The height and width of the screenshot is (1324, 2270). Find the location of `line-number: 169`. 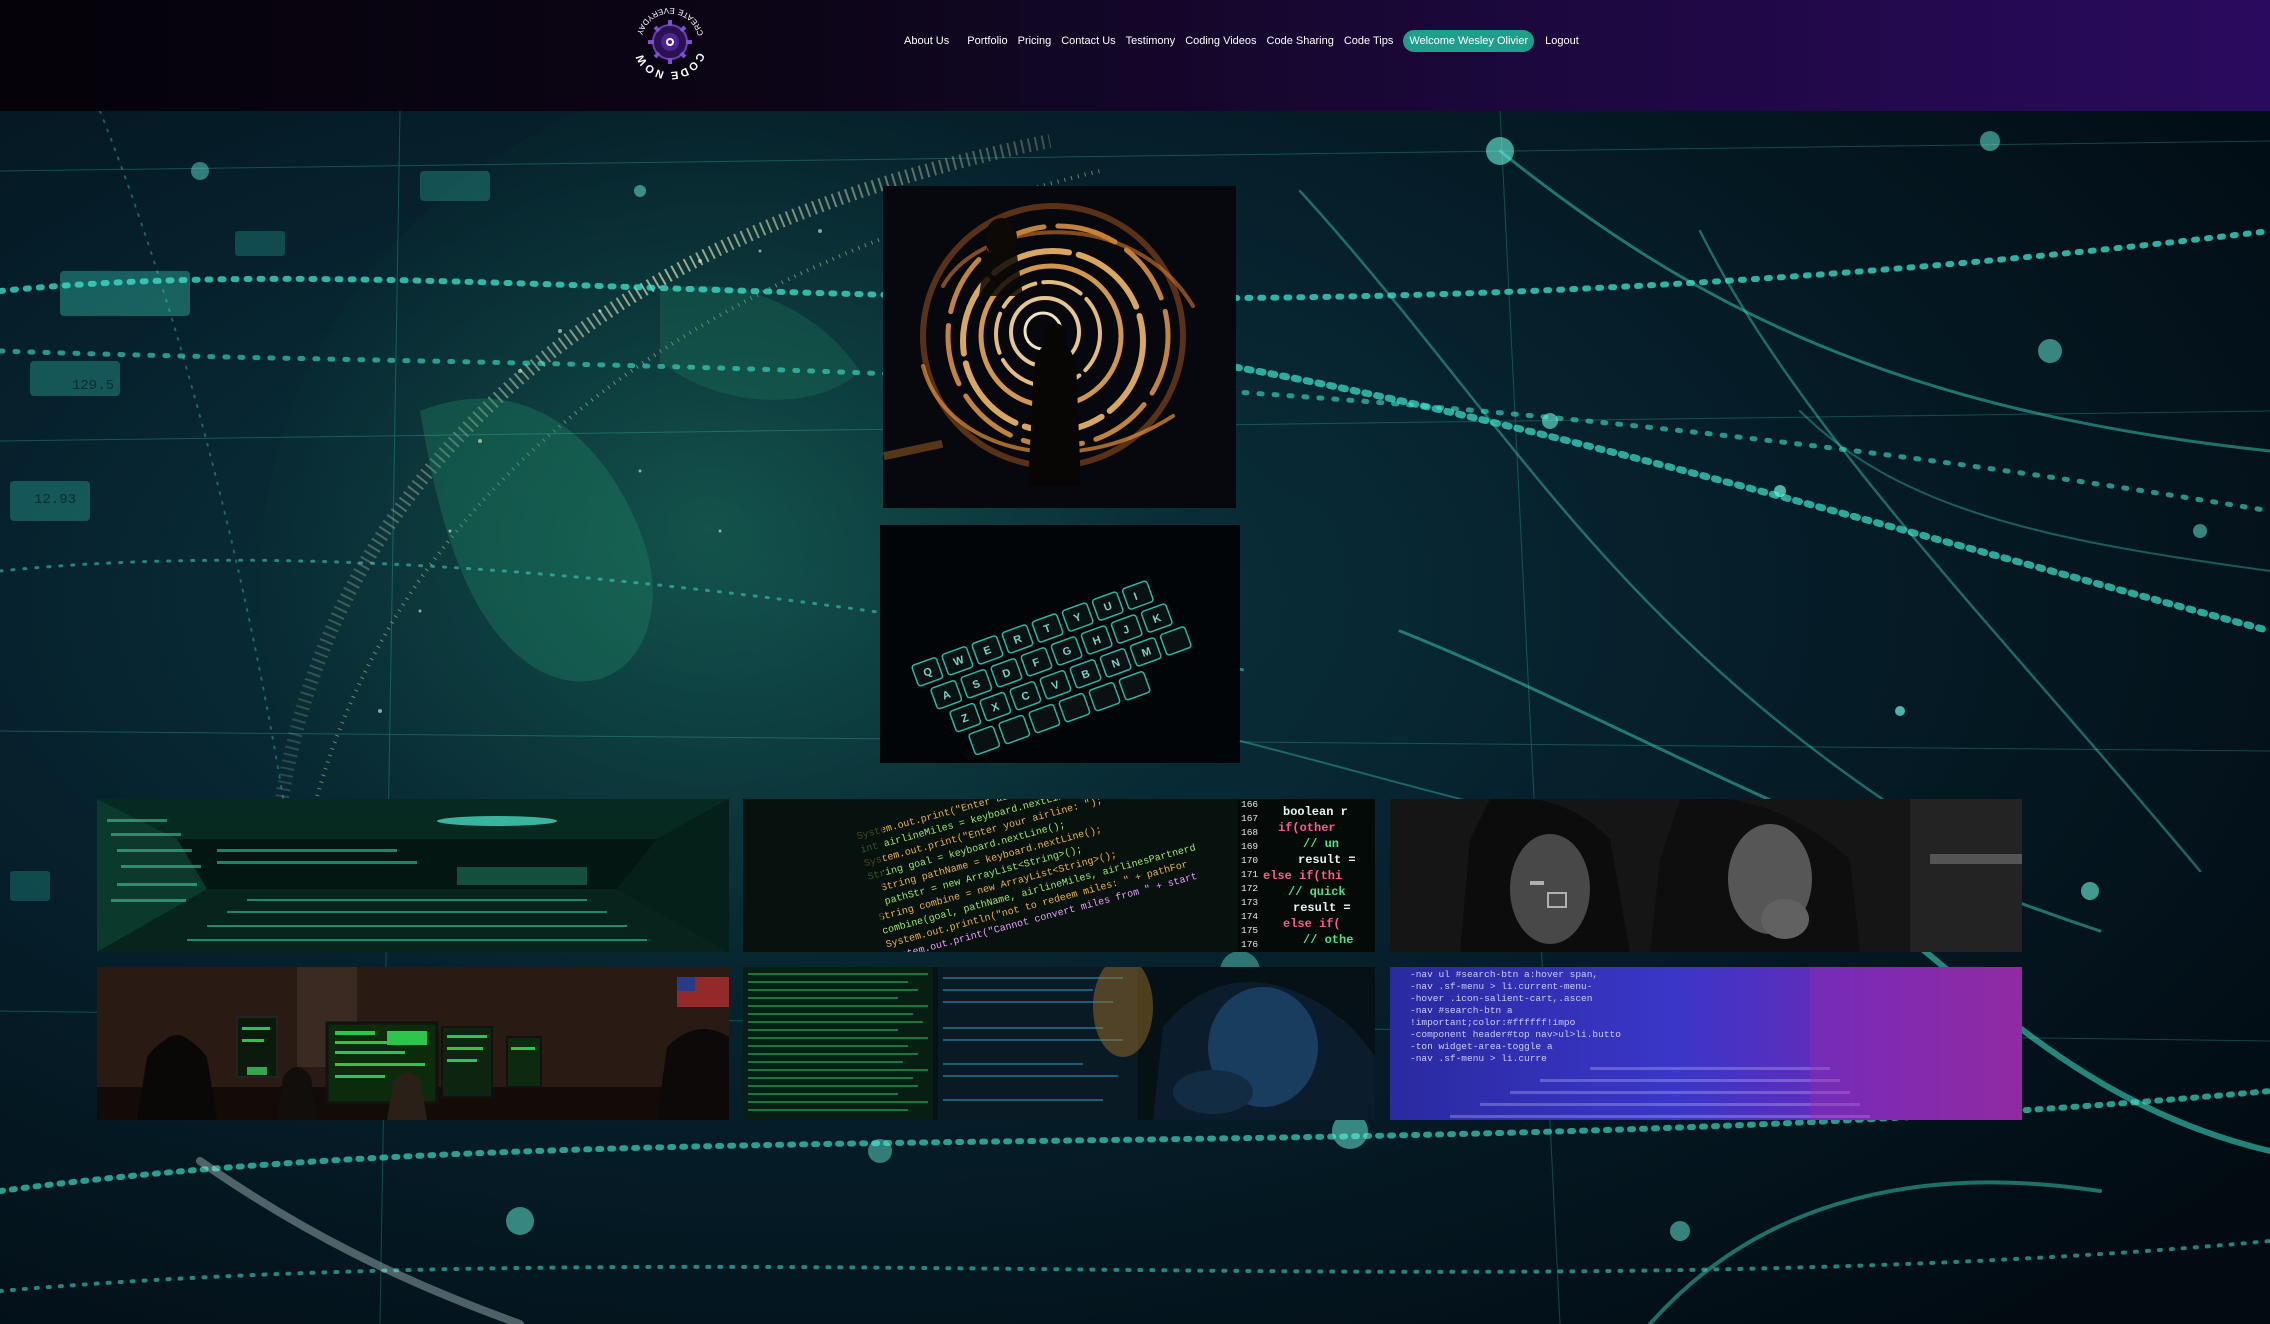

line-number: 169 is located at coordinates (1249, 846).